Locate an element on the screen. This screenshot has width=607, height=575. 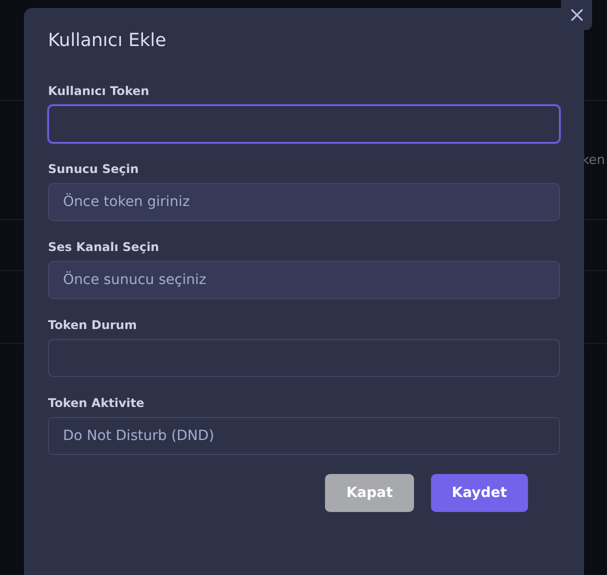
dialog-title: Kullanıcı Ekle is located at coordinates (108, 40).